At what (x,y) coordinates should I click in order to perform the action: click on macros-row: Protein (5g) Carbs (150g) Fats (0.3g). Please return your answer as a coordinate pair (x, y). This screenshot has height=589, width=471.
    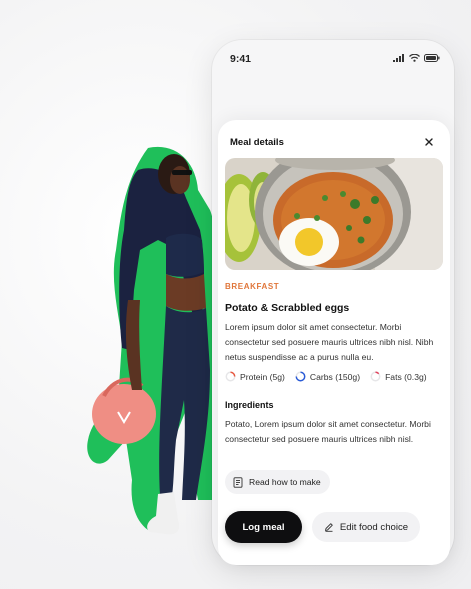
    Looking at the image, I should click on (335, 376).